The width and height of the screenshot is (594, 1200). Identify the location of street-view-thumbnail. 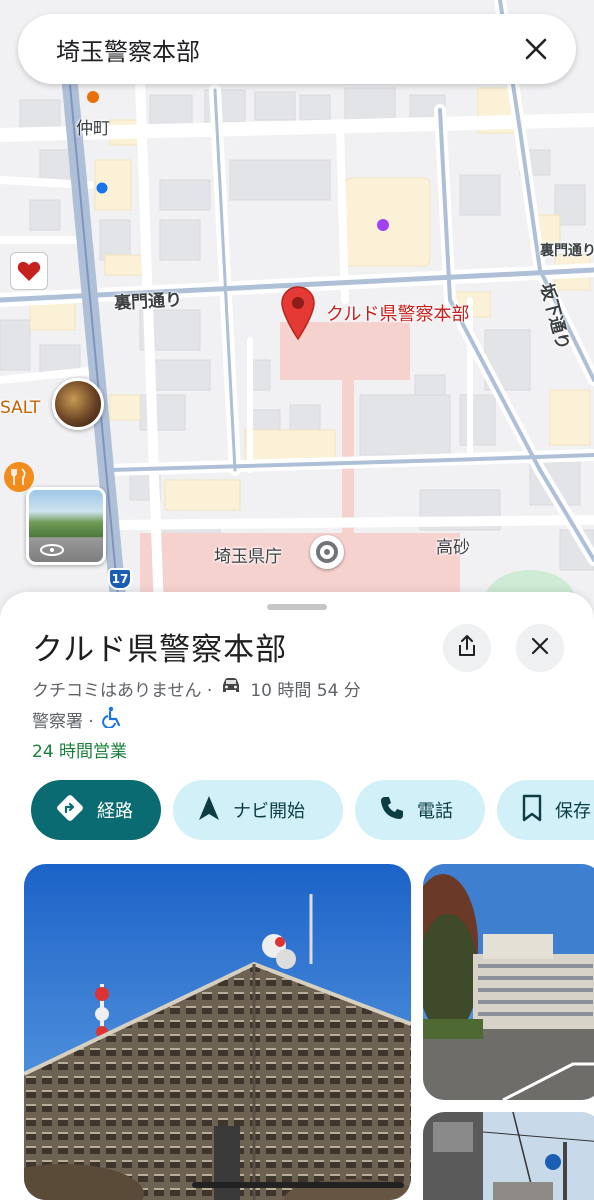
(66, 526).